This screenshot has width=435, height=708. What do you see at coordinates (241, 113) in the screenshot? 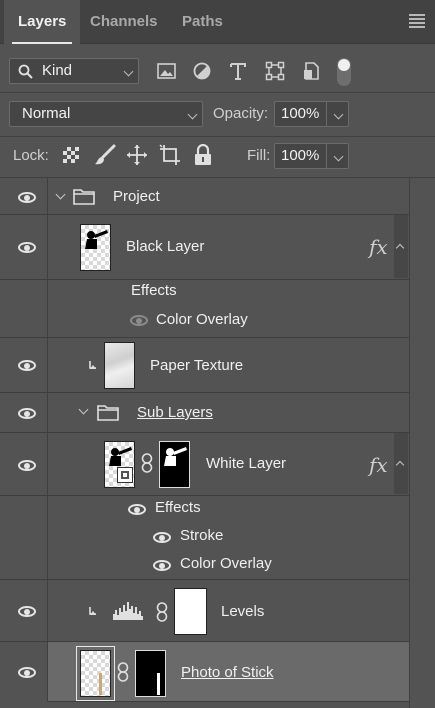
I see `opacity-label: Opacity:` at bounding box center [241, 113].